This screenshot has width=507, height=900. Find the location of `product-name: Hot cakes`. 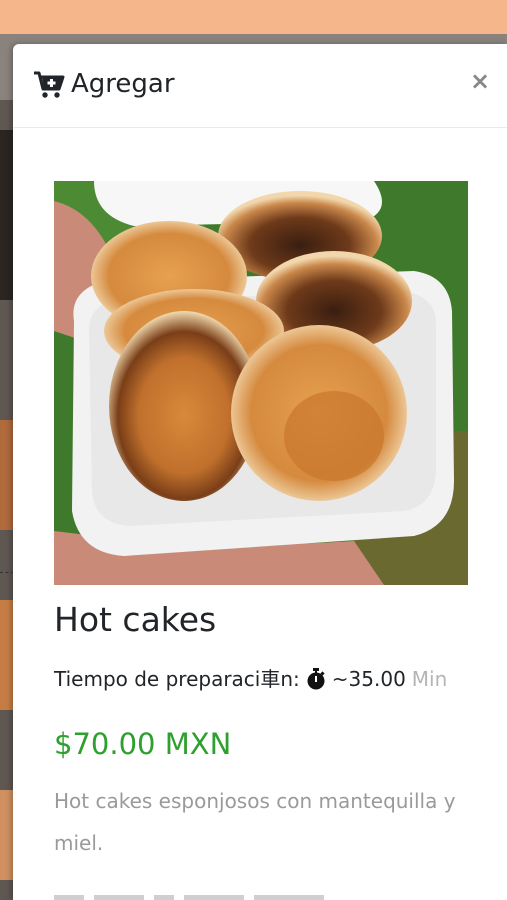

product-name: Hot cakes is located at coordinates (135, 619).